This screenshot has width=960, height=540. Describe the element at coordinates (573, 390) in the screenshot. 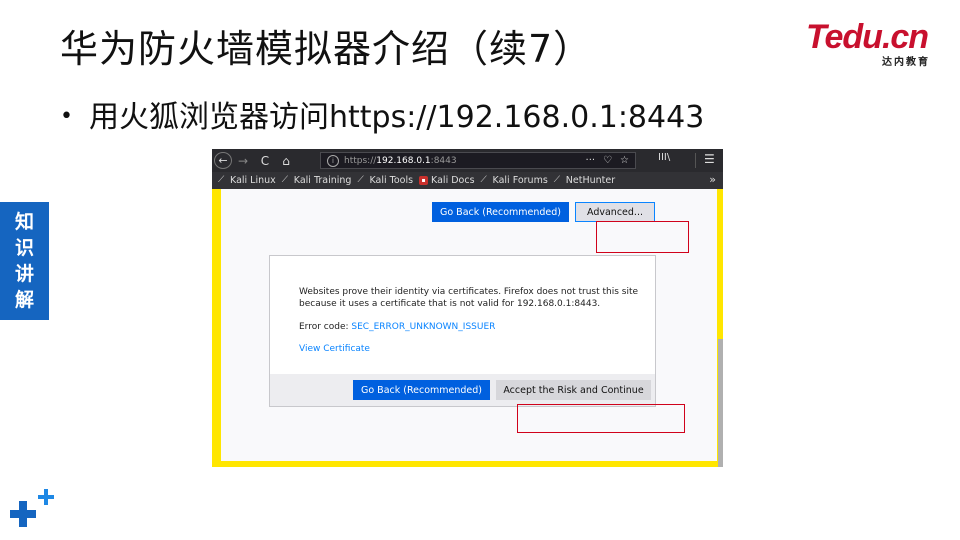

I see `accept-risk-button: Accept the Risk and Continue` at that location.